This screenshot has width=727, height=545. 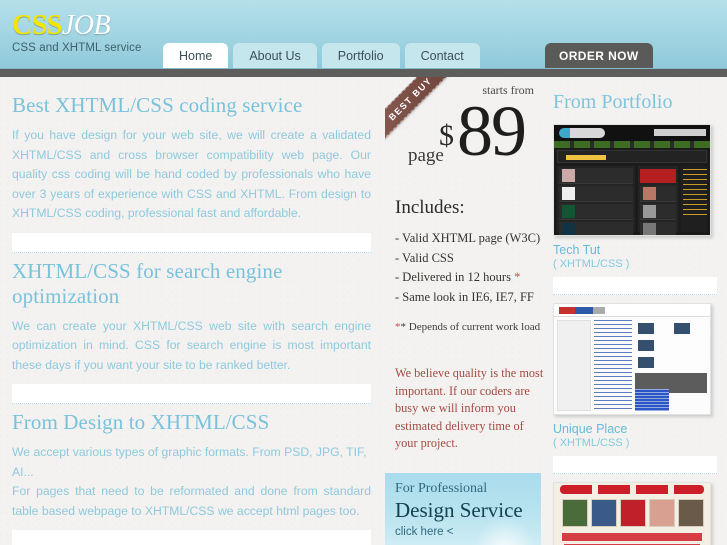 I want to click on tab-portfolio: Portfolio, so click(x=360, y=56).